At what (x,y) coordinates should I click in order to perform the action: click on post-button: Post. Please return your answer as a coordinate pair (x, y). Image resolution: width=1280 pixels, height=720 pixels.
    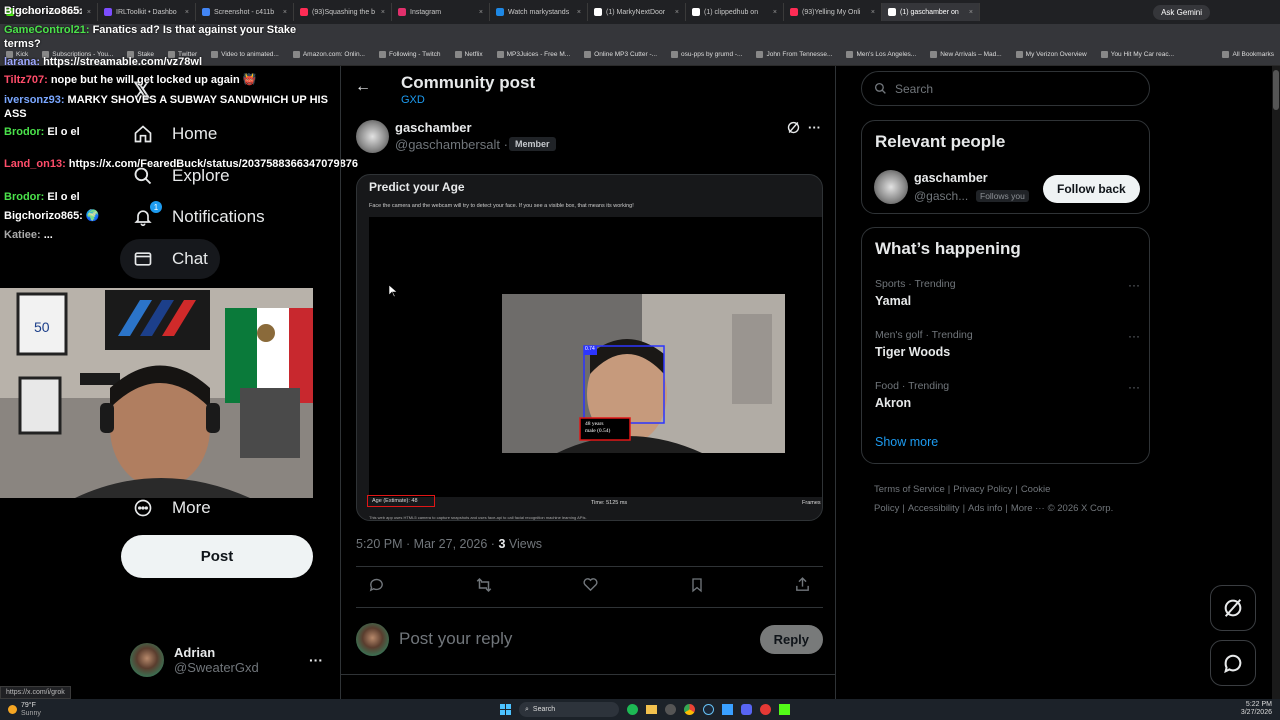
    Looking at the image, I should click on (217, 556).